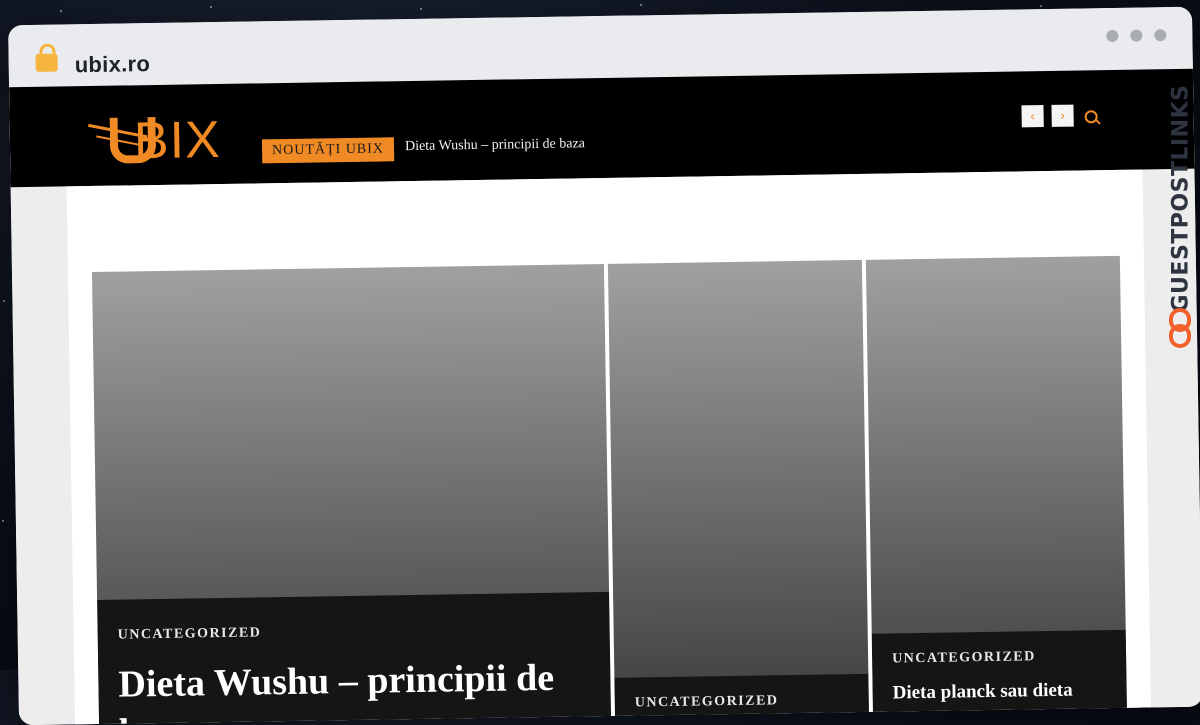  Describe the element at coordinates (1181, 198) in the screenshot. I see `watermark-text: GUESTPOSTLINKS` at that location.